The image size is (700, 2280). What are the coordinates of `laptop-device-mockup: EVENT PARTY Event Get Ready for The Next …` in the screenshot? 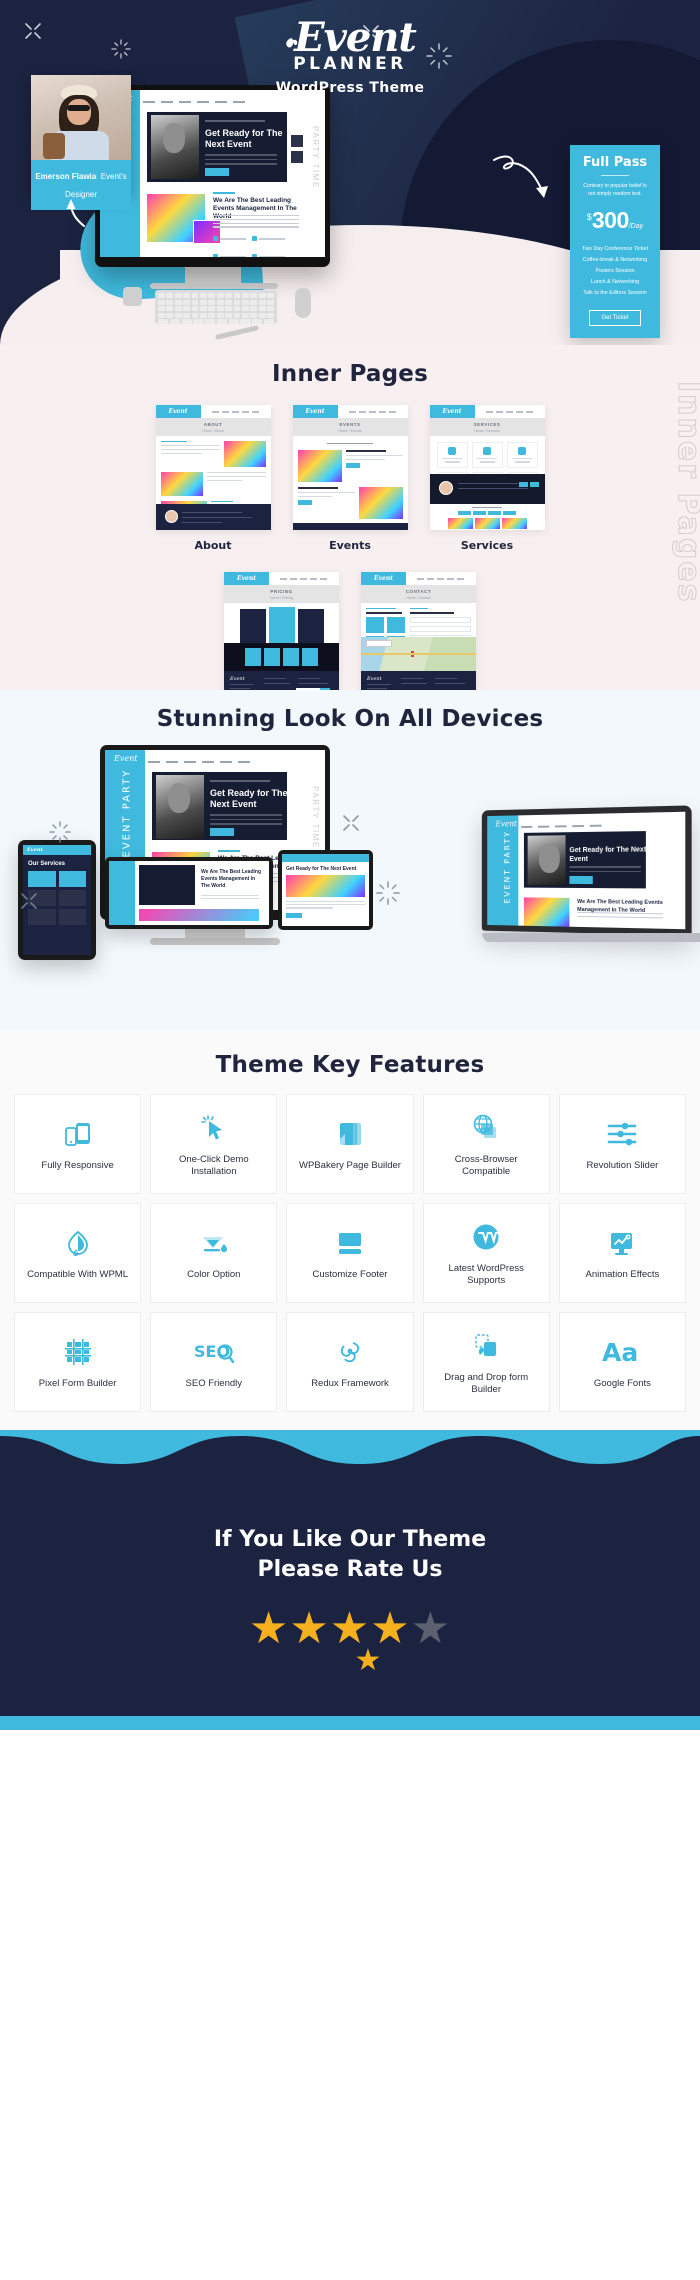 It's located at (586, 870).